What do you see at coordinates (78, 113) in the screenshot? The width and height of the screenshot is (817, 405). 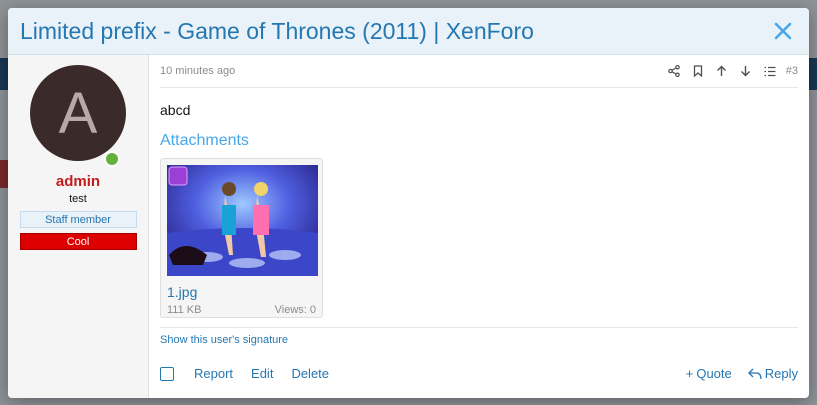 I see `avatar-letter: A` at bounding box center [78, 113].